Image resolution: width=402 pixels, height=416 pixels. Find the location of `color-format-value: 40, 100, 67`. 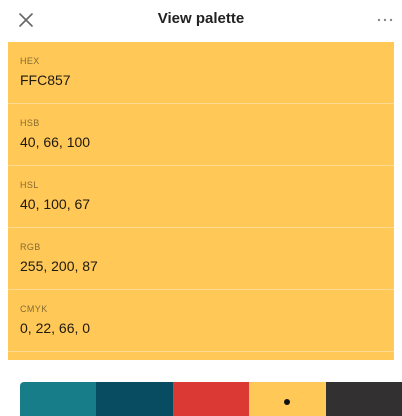

color-format-value: 40, 100, 67 is located at coordinates (55, 204).